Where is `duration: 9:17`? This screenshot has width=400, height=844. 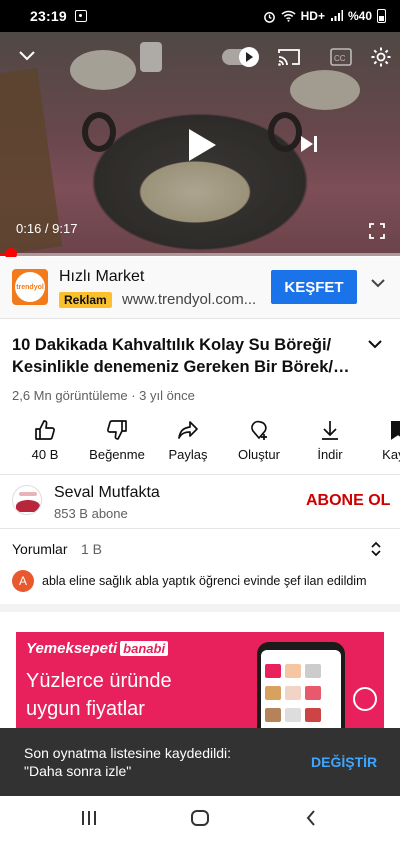 duration: 9:17 is located at coordinates (65, 228).